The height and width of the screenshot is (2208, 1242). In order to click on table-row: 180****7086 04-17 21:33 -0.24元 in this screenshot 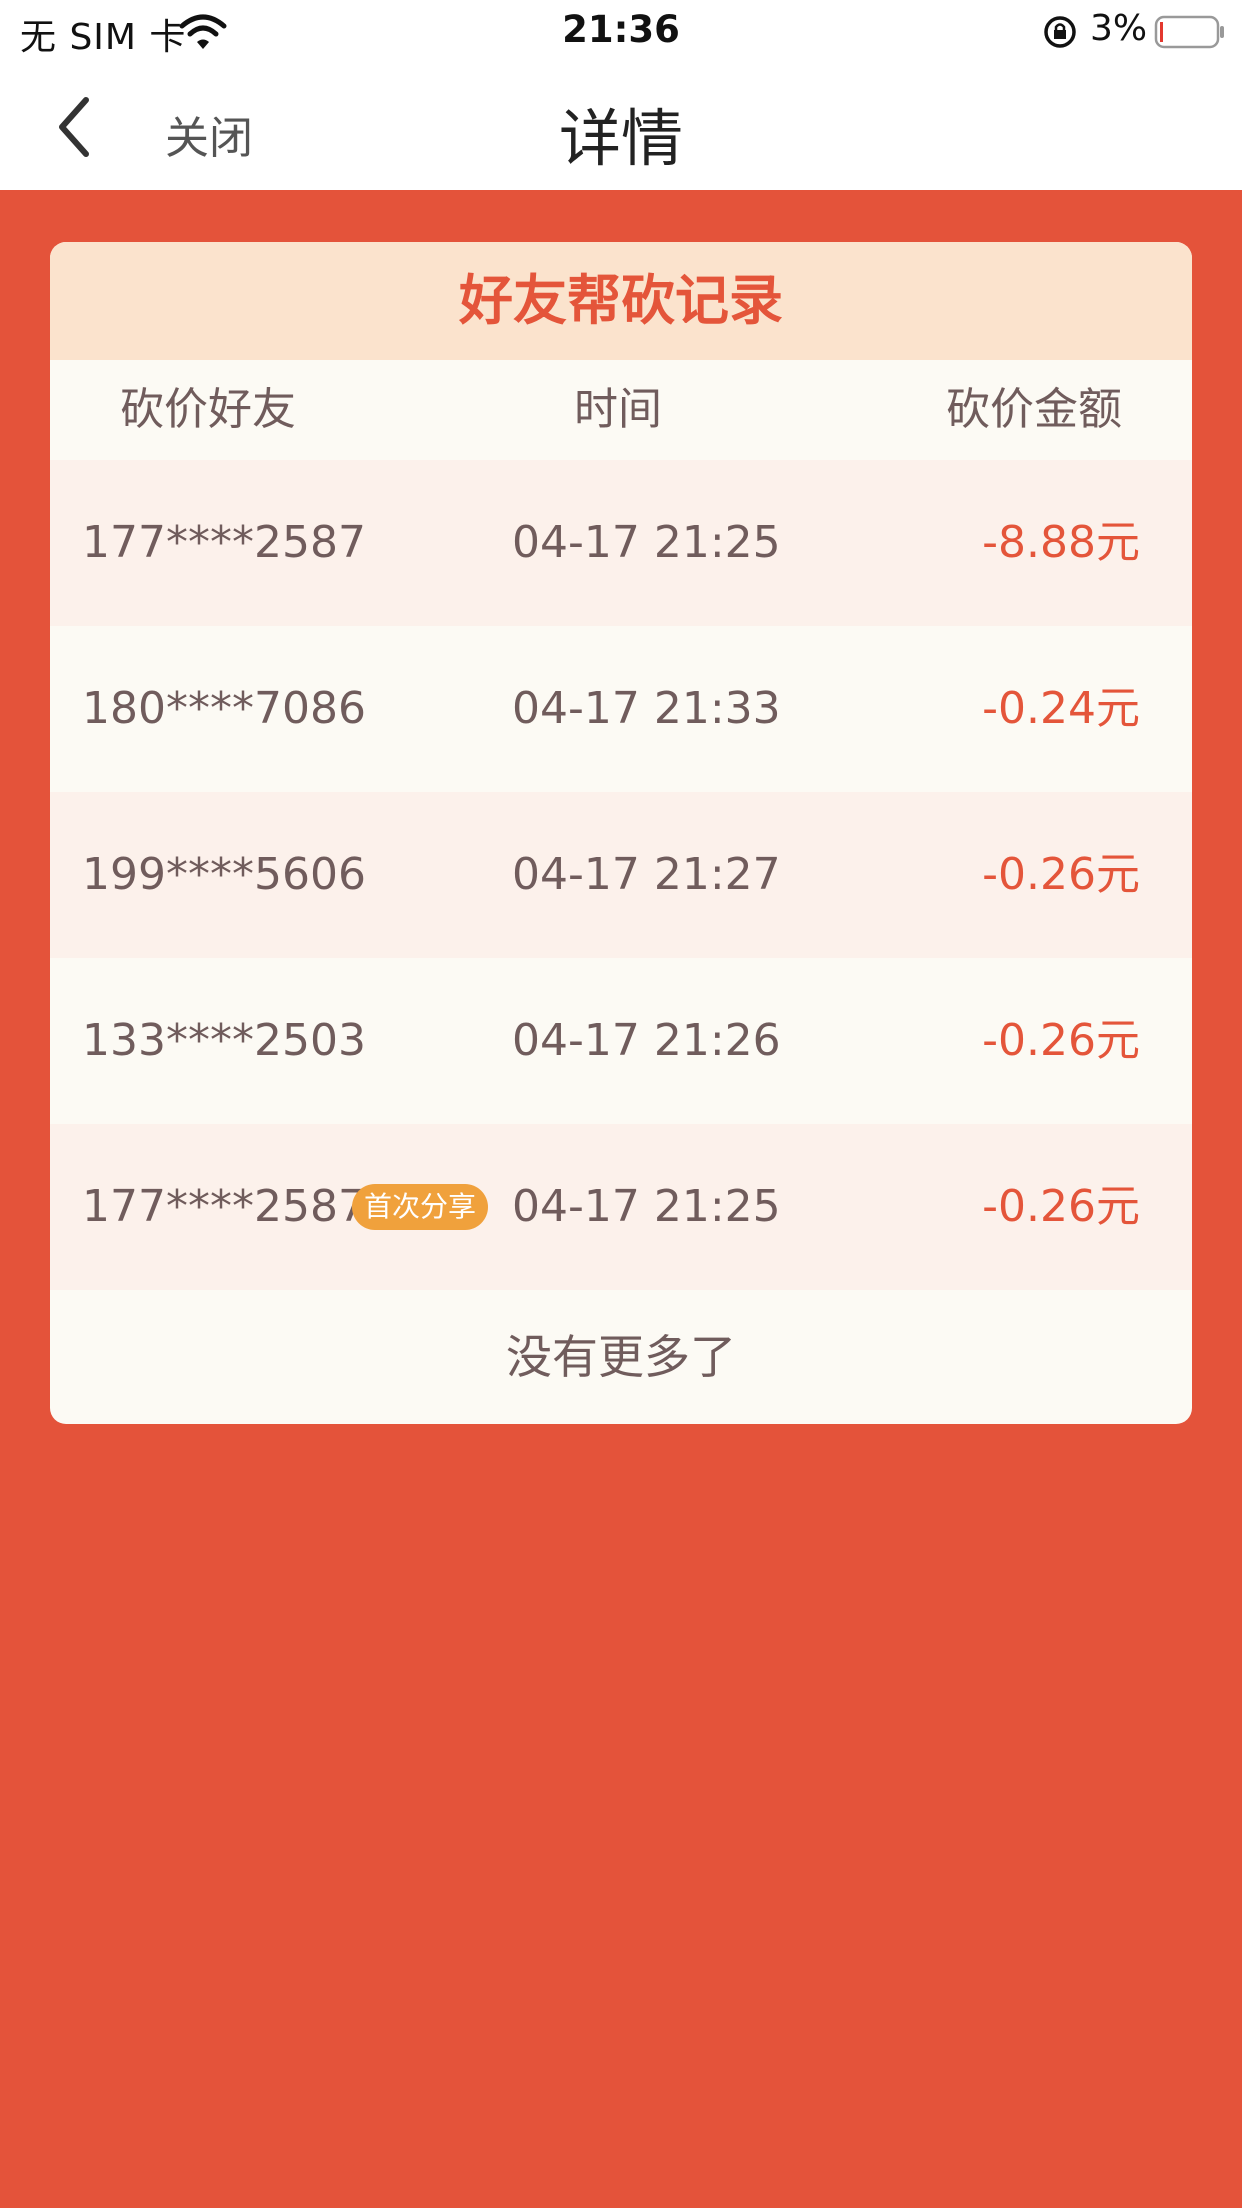, I will do `click(621, 709)`.